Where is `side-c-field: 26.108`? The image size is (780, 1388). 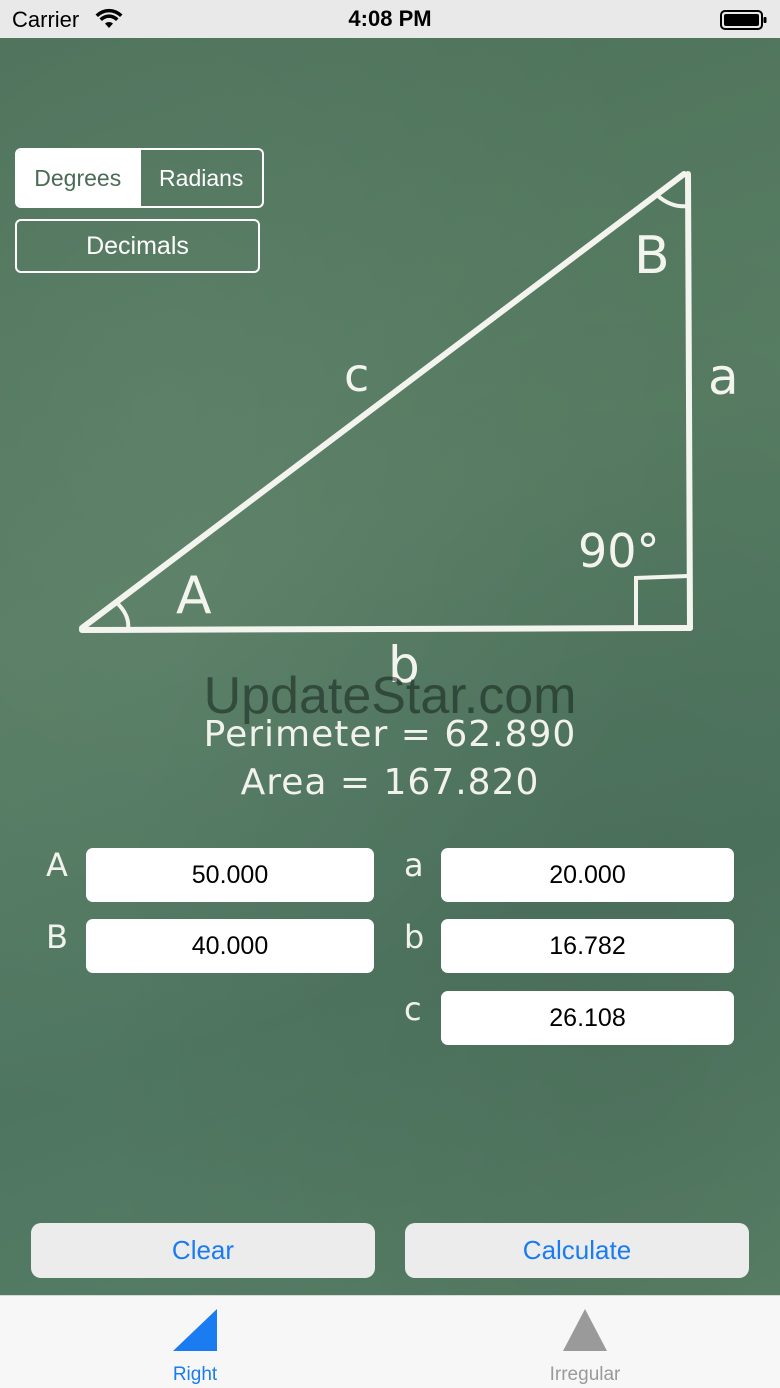 side-c-field: 26.108 is located at coordinates (587, 1018).